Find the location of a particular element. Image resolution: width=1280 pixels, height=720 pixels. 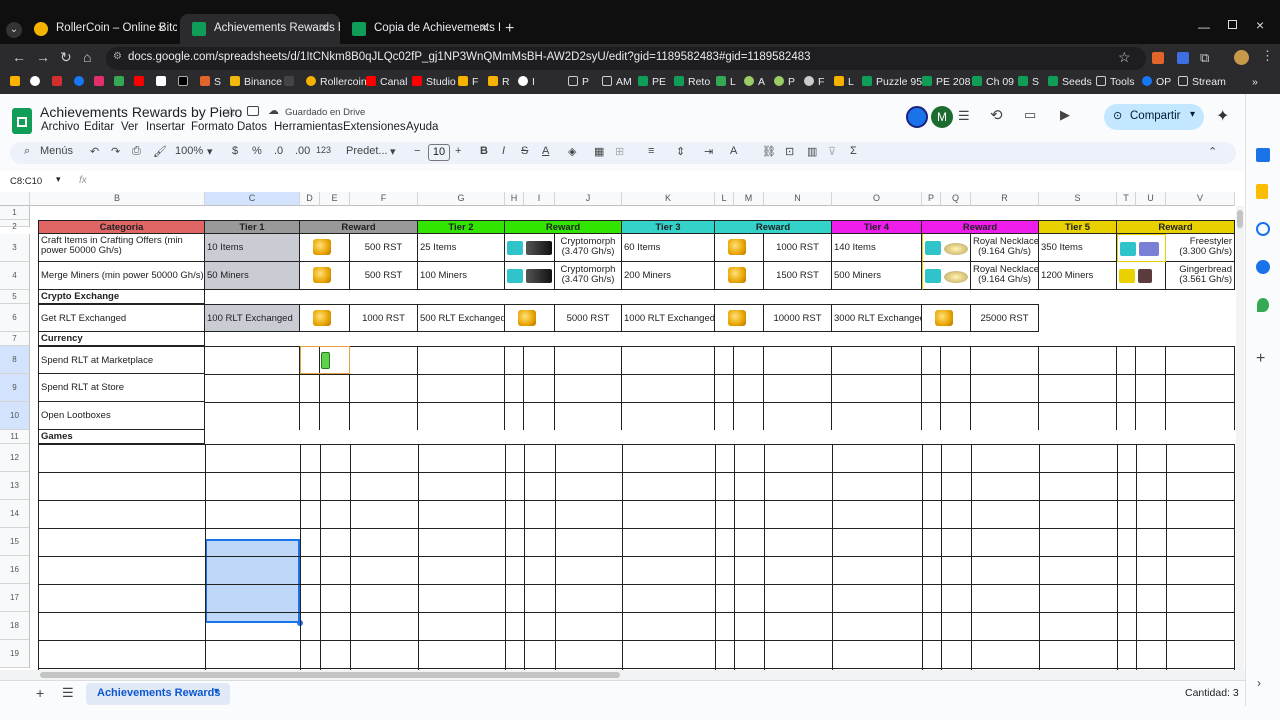

cell-tier5: 1200 Miners is located at coordinates (1078, 276).